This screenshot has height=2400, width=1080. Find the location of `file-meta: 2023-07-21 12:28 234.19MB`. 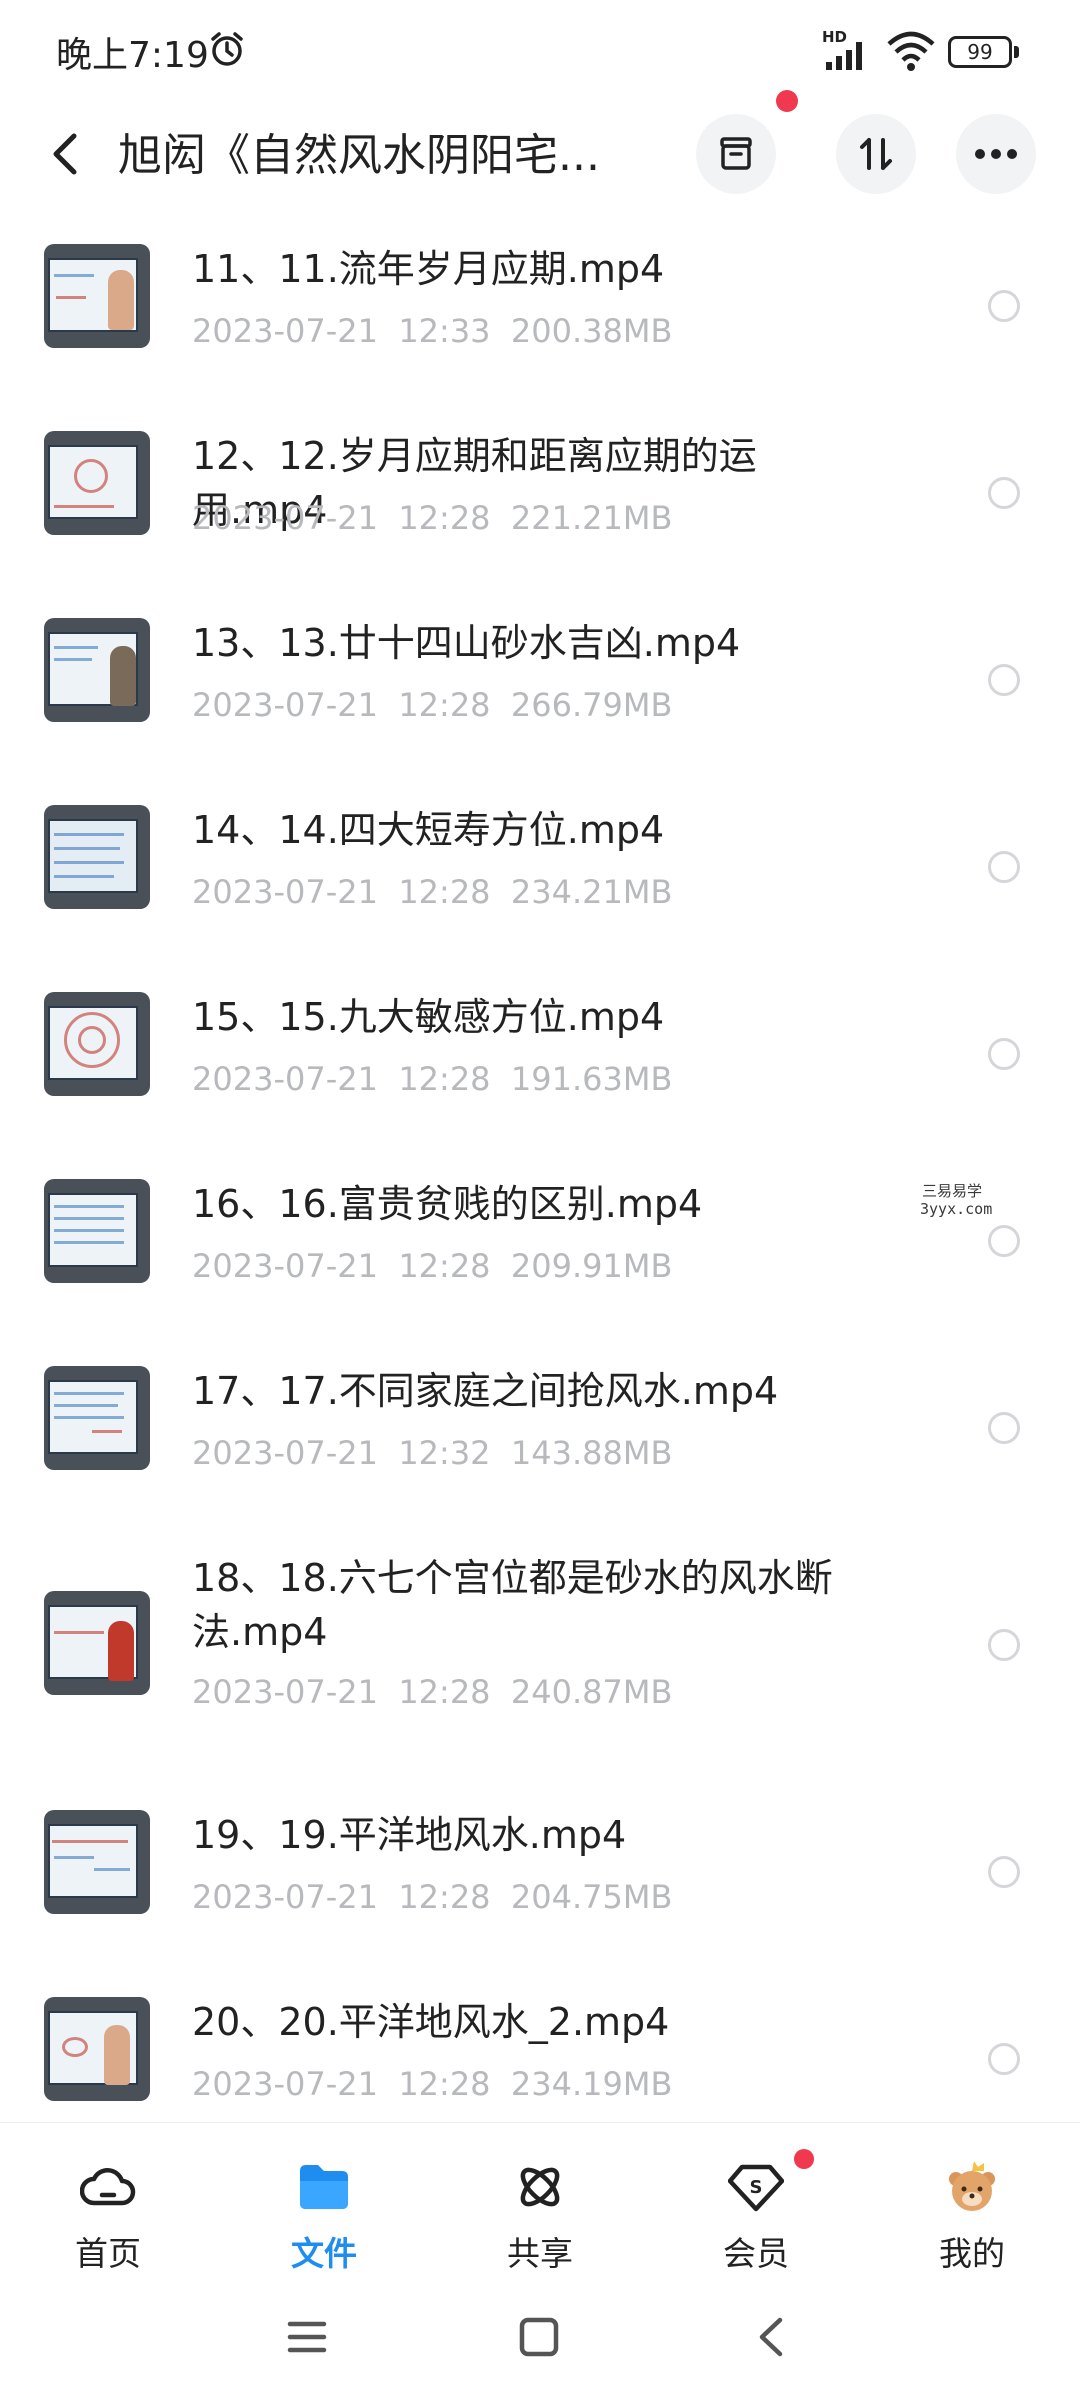

file-meta: 2023-07-21 12:28 234.19MB is located at coordinates (432, 2084).